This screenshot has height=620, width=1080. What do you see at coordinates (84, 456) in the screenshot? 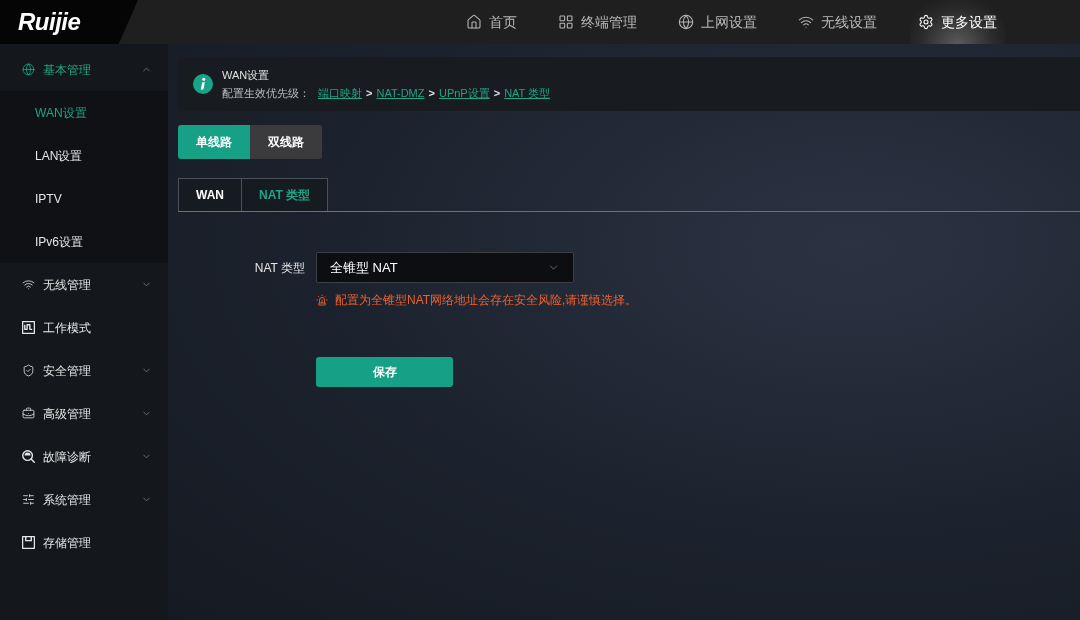
I see `sidebar-item: 故障诊断` at bounding box center [84, 456].